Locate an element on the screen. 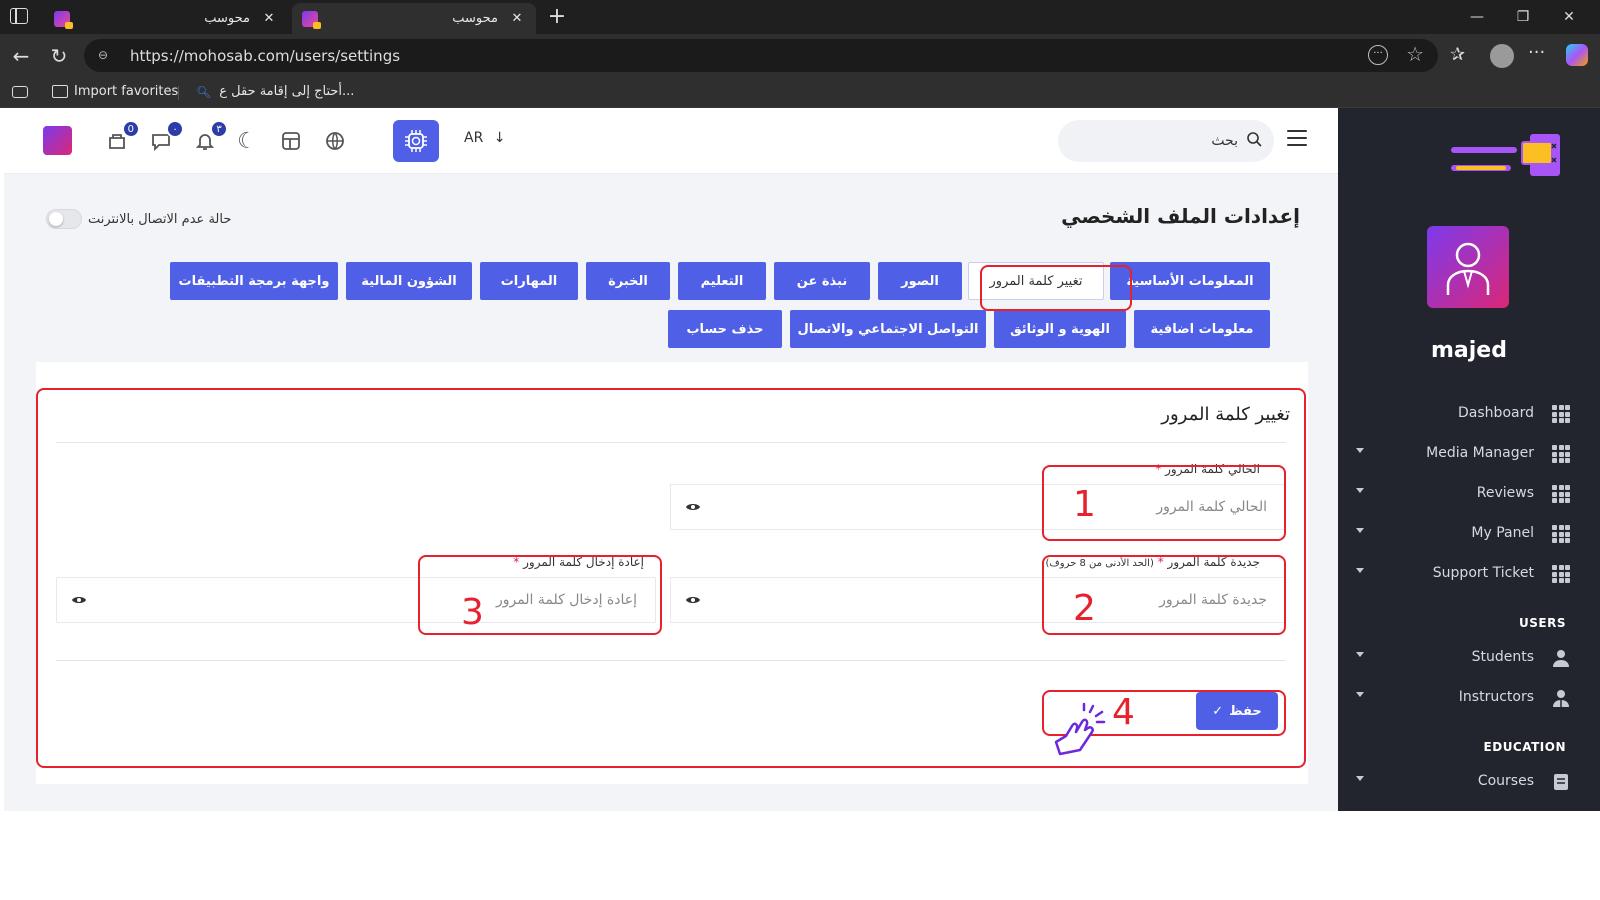 The image size is (1600, 900). sidebar-item-reviews: Reviews is located at coordinates (1469, 494).